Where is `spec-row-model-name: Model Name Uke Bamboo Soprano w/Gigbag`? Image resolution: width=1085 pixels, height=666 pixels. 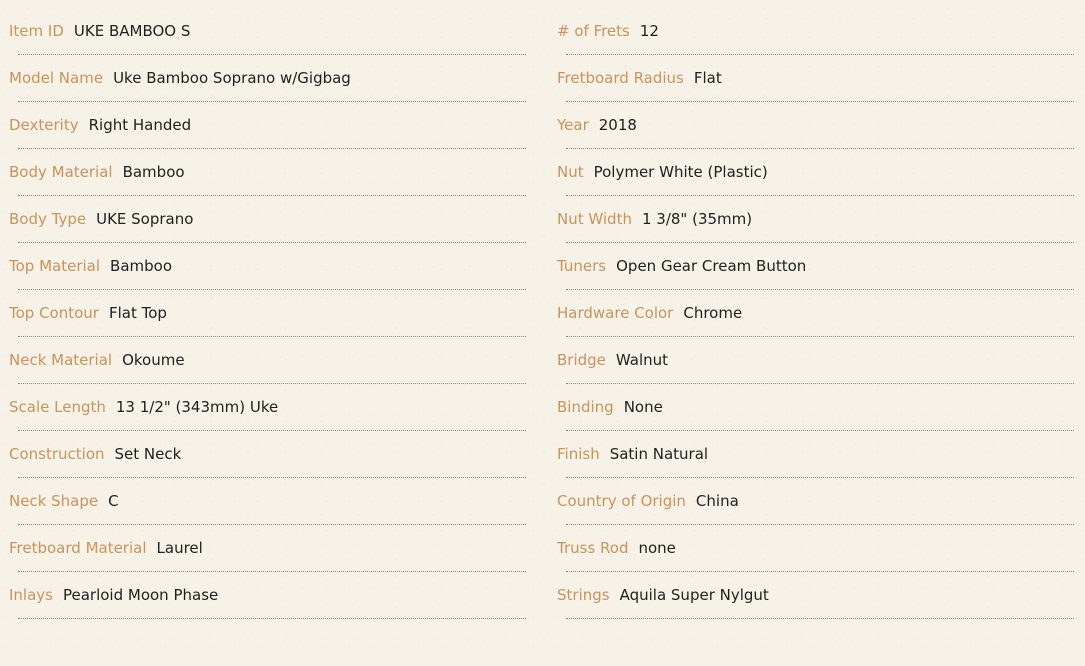
spec-row-model-name: Model Name Uke Bamboo Soprano w/Gigbag is located at coordinates (267, 78).